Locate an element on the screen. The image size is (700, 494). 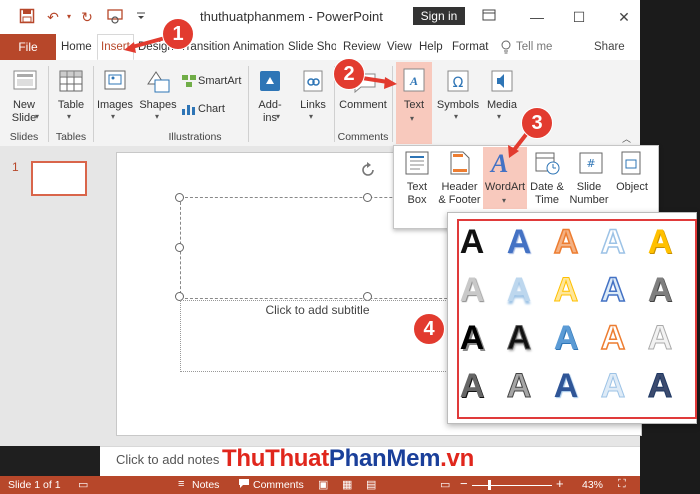
callout-badge: 4 is located at coordinates (429, 329).